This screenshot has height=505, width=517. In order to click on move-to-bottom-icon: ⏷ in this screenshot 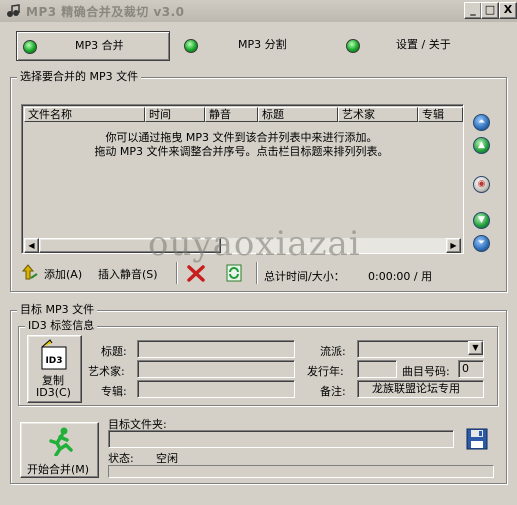, I will do `click(481, 243)`.